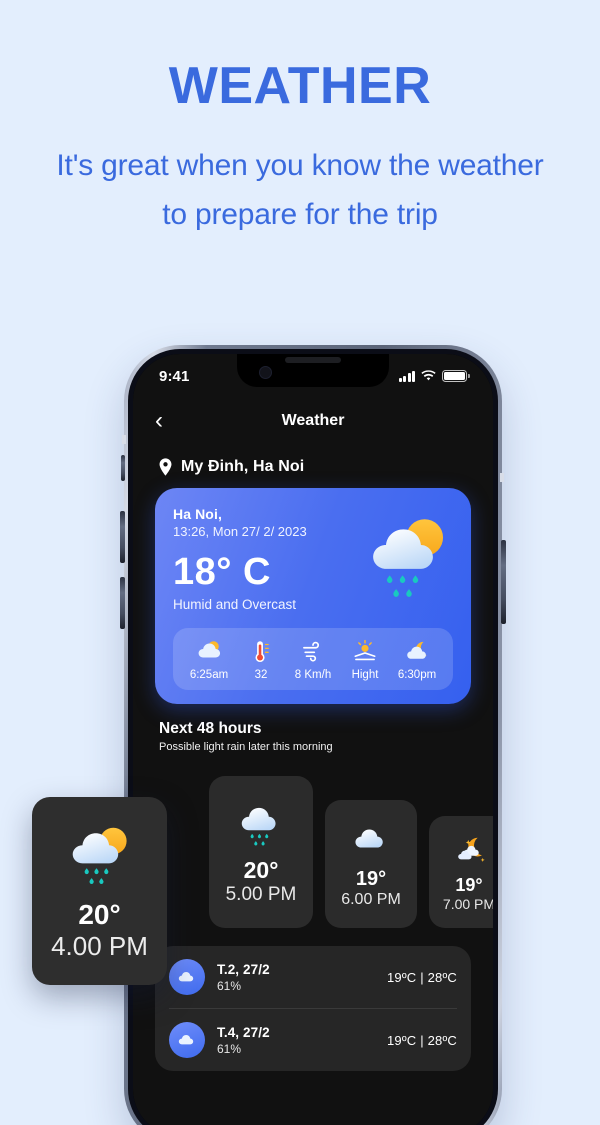  What do you see at coordinates (313, 466) in the screenshot?
I see `location-row: My Đinh, Ha Noi` at bounding box center [313, 466].